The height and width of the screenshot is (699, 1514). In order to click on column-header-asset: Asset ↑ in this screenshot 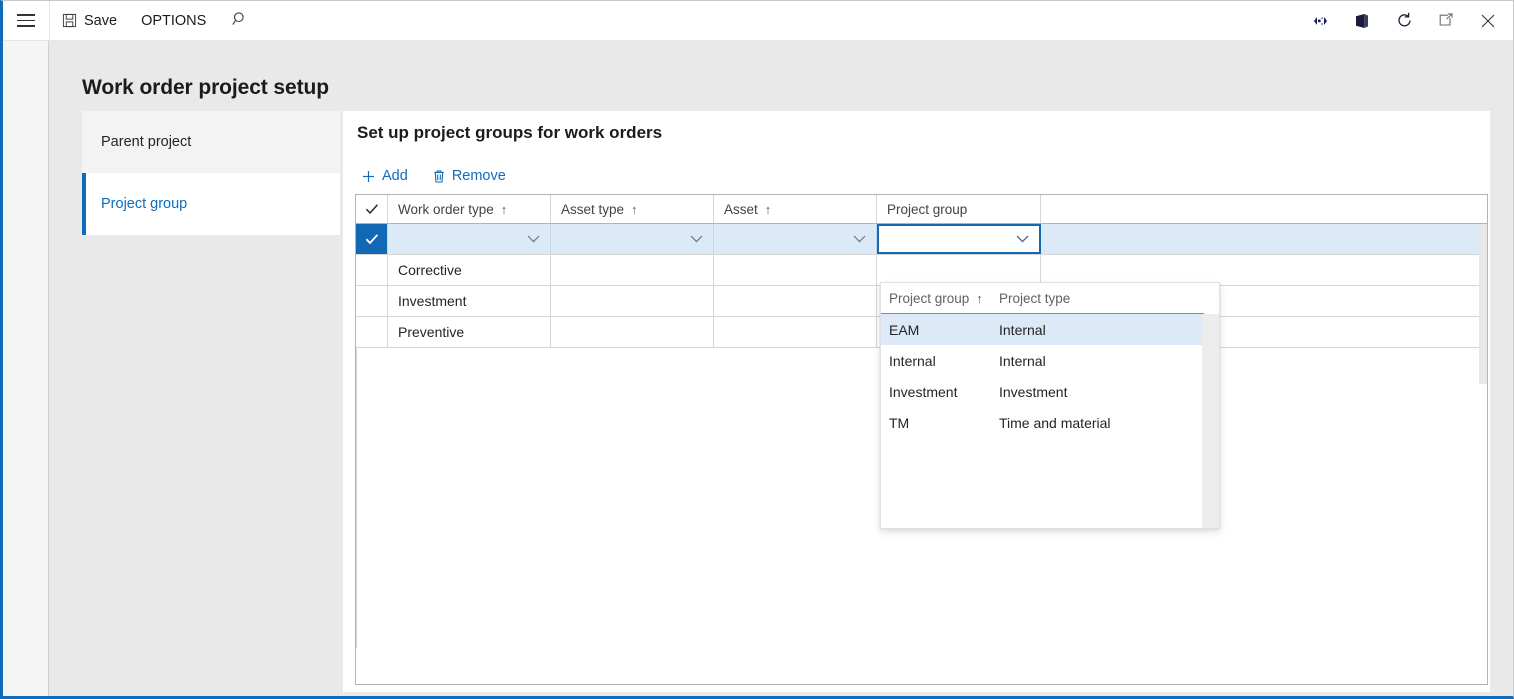, I will do `click(795, 209)`.